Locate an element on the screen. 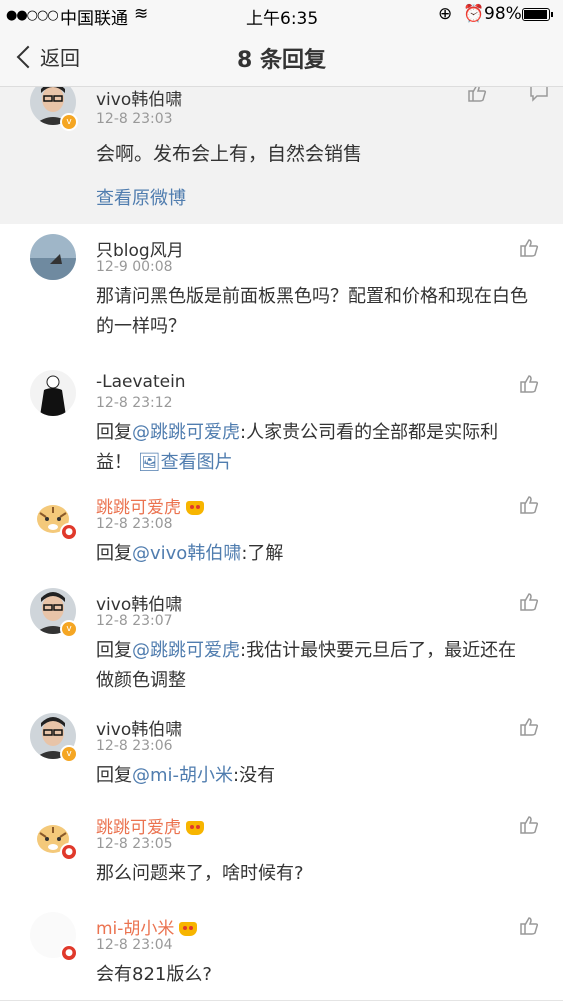 The width and height of the screenshot is (563, 1001). commenter-name: mi-胡小米 is located at coordinates (147, 926).